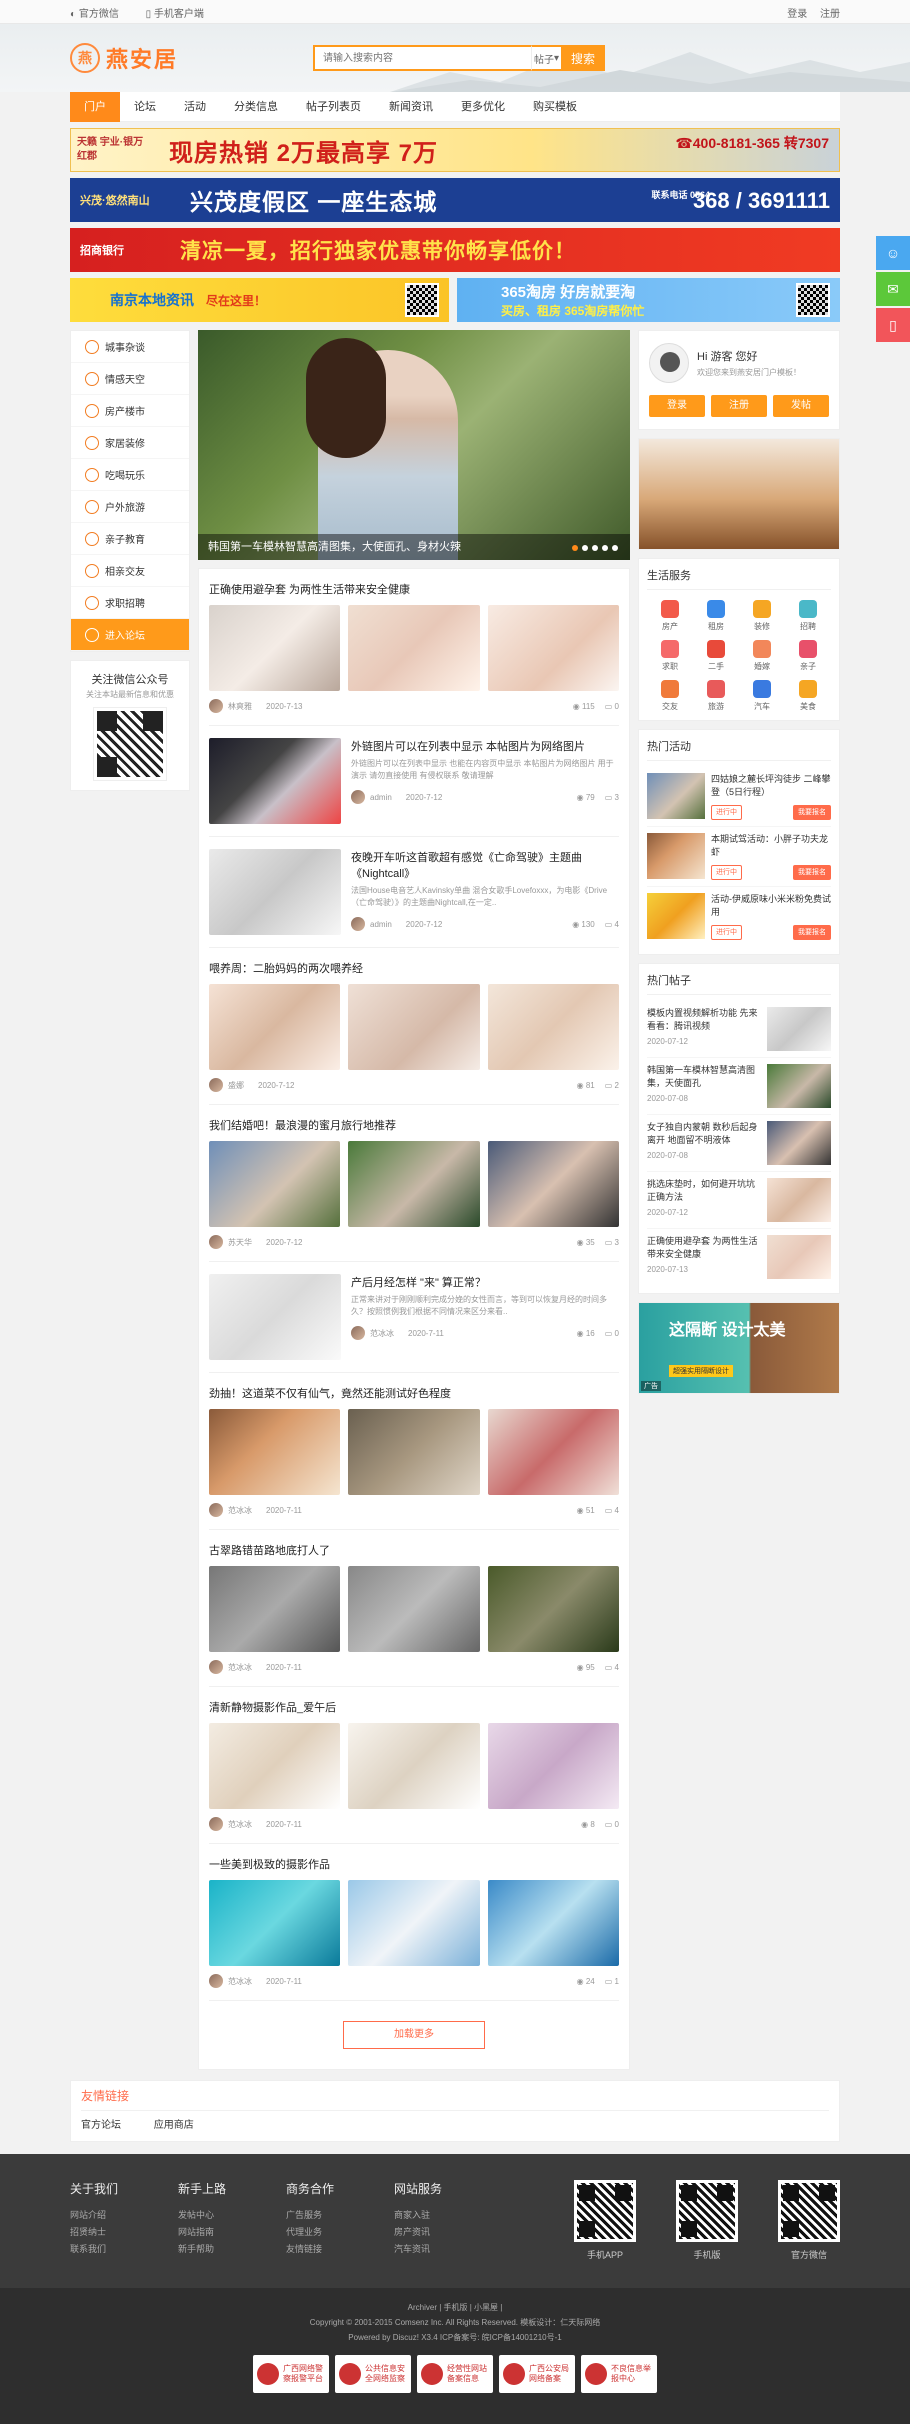 The image size is (910, 2424). Describe the element at coordinates (448, 2232) in the screenshot. I see `footer-link: 房产资讯` at that location.